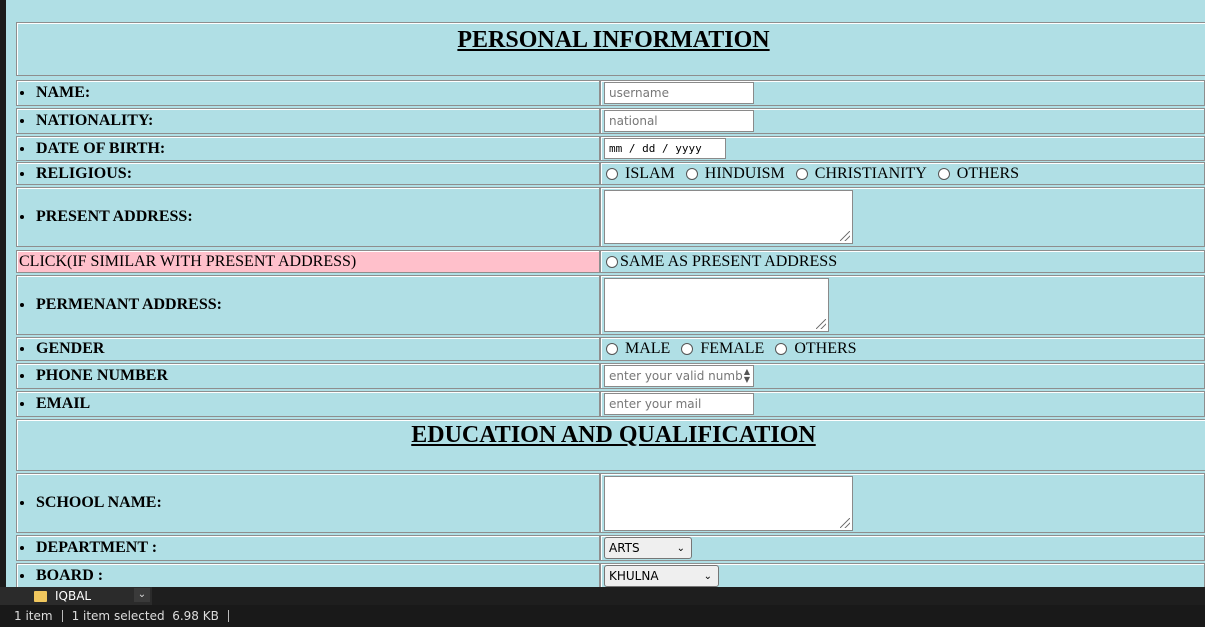  What do you see at coordinates (744, 173) in the screenshot?
I see `religion-option-label: HINDUISM` at bounding box center [744, 173].